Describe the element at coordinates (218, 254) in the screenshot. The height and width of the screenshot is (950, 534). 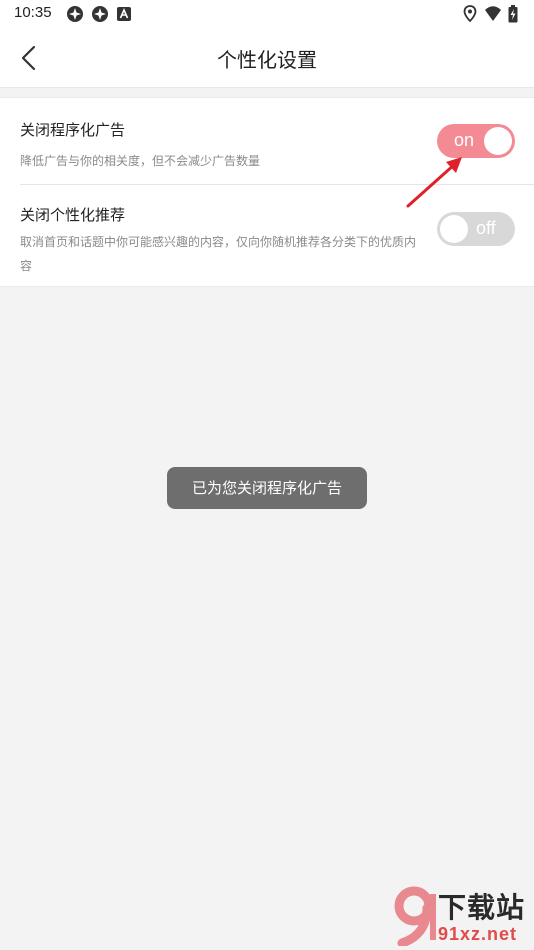
I see `setting-description: 取消首页和话题中你可能感兴趣的内容，仅向你随机推荐各分类下的优质内容` at that location.